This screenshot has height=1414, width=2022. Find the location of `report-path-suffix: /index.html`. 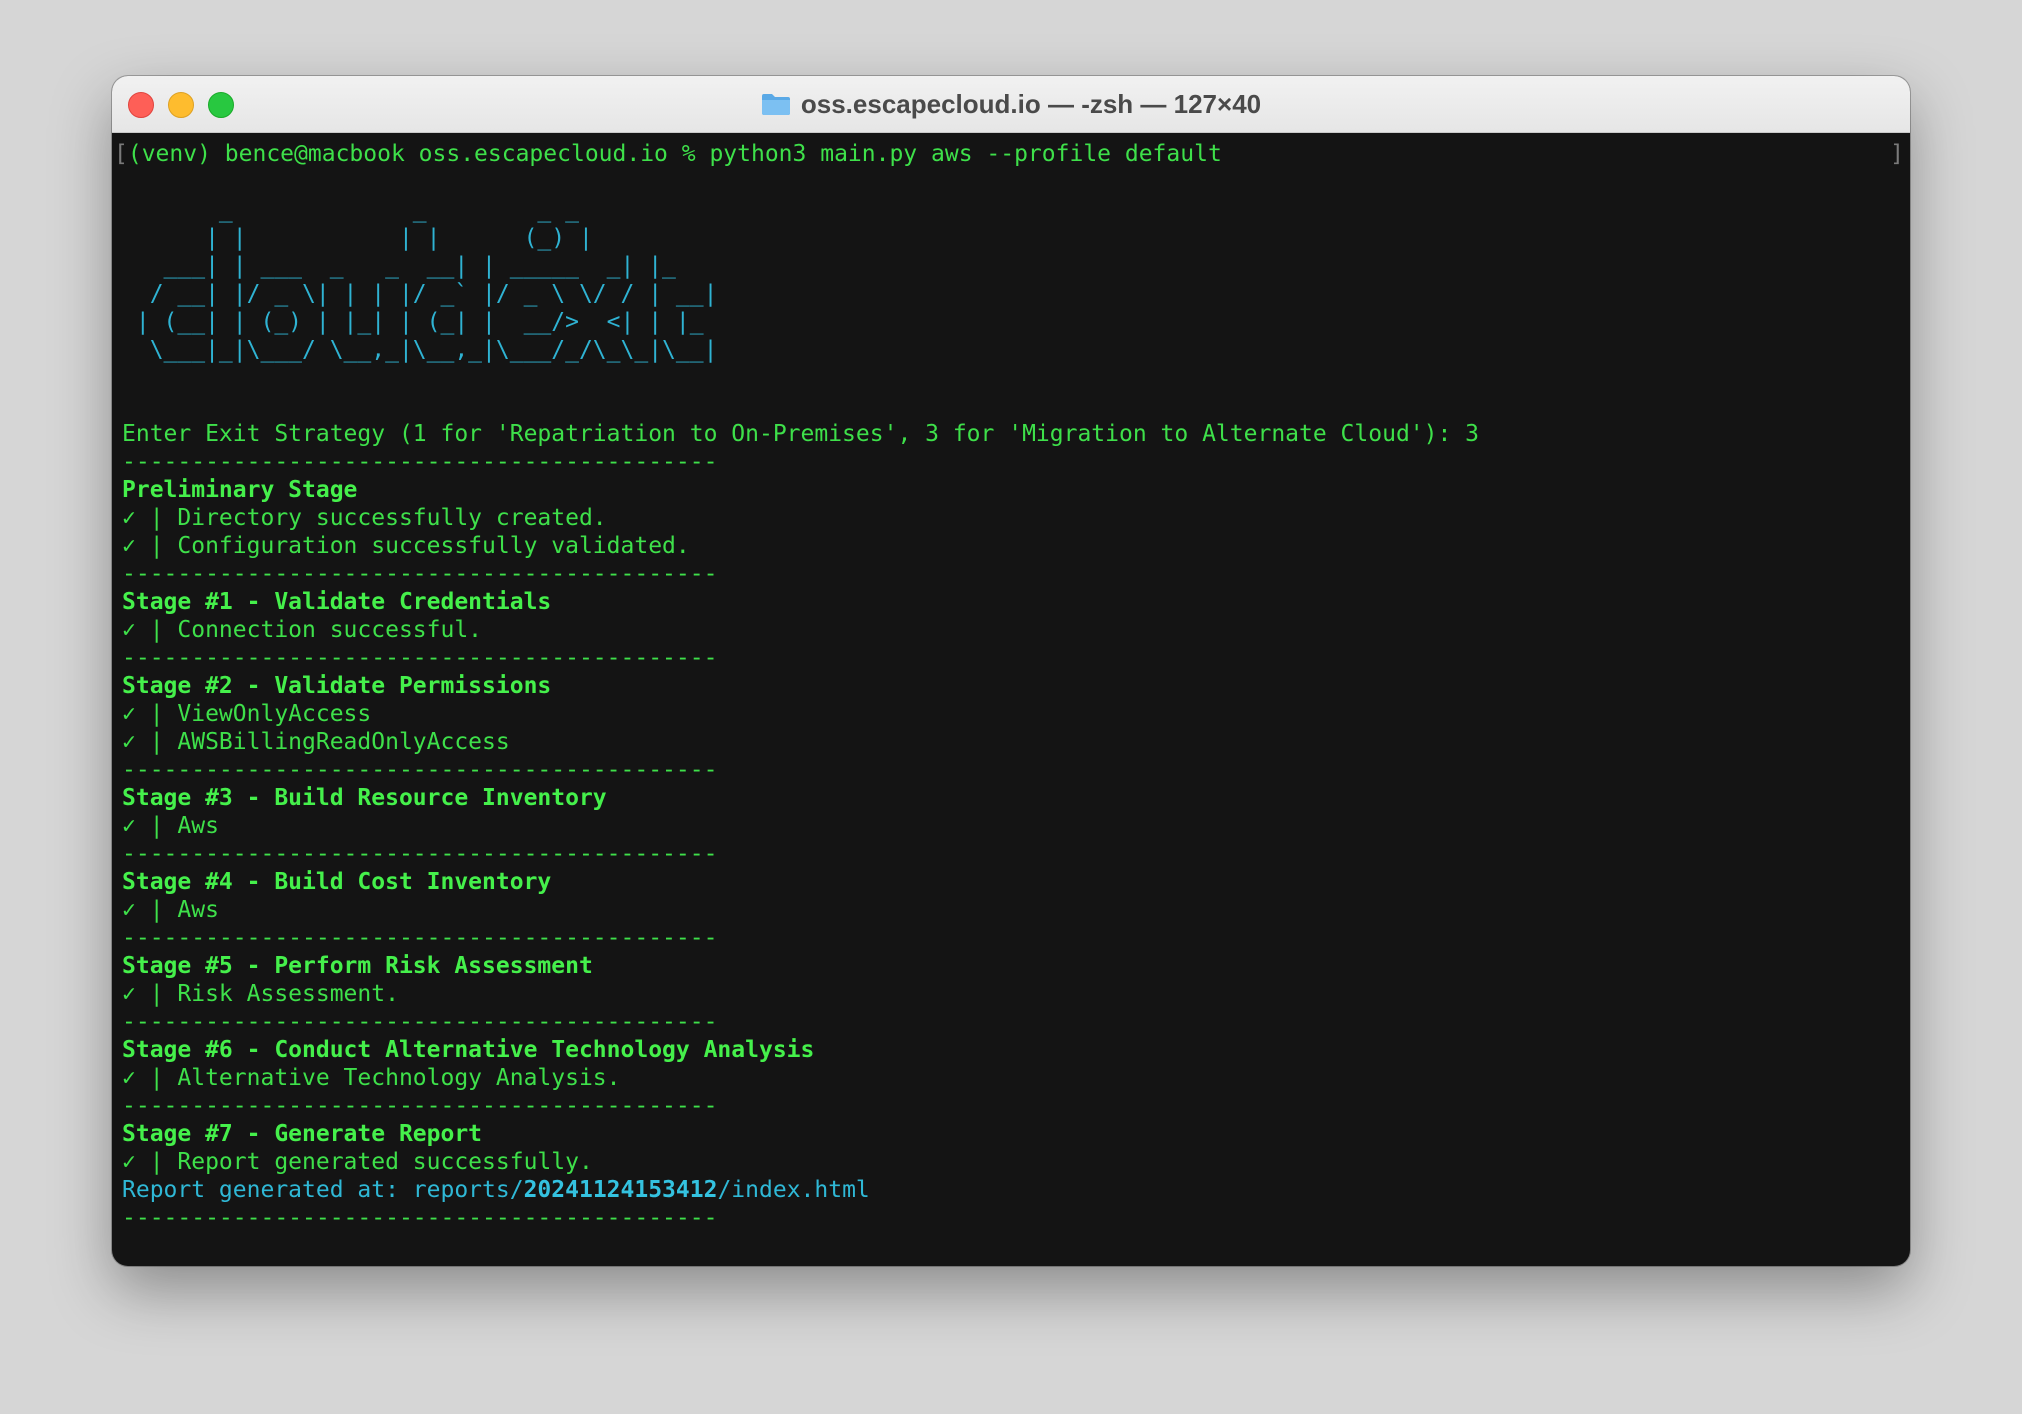

report-path-suffix: /index.html is located at coordinates (793, 1190).